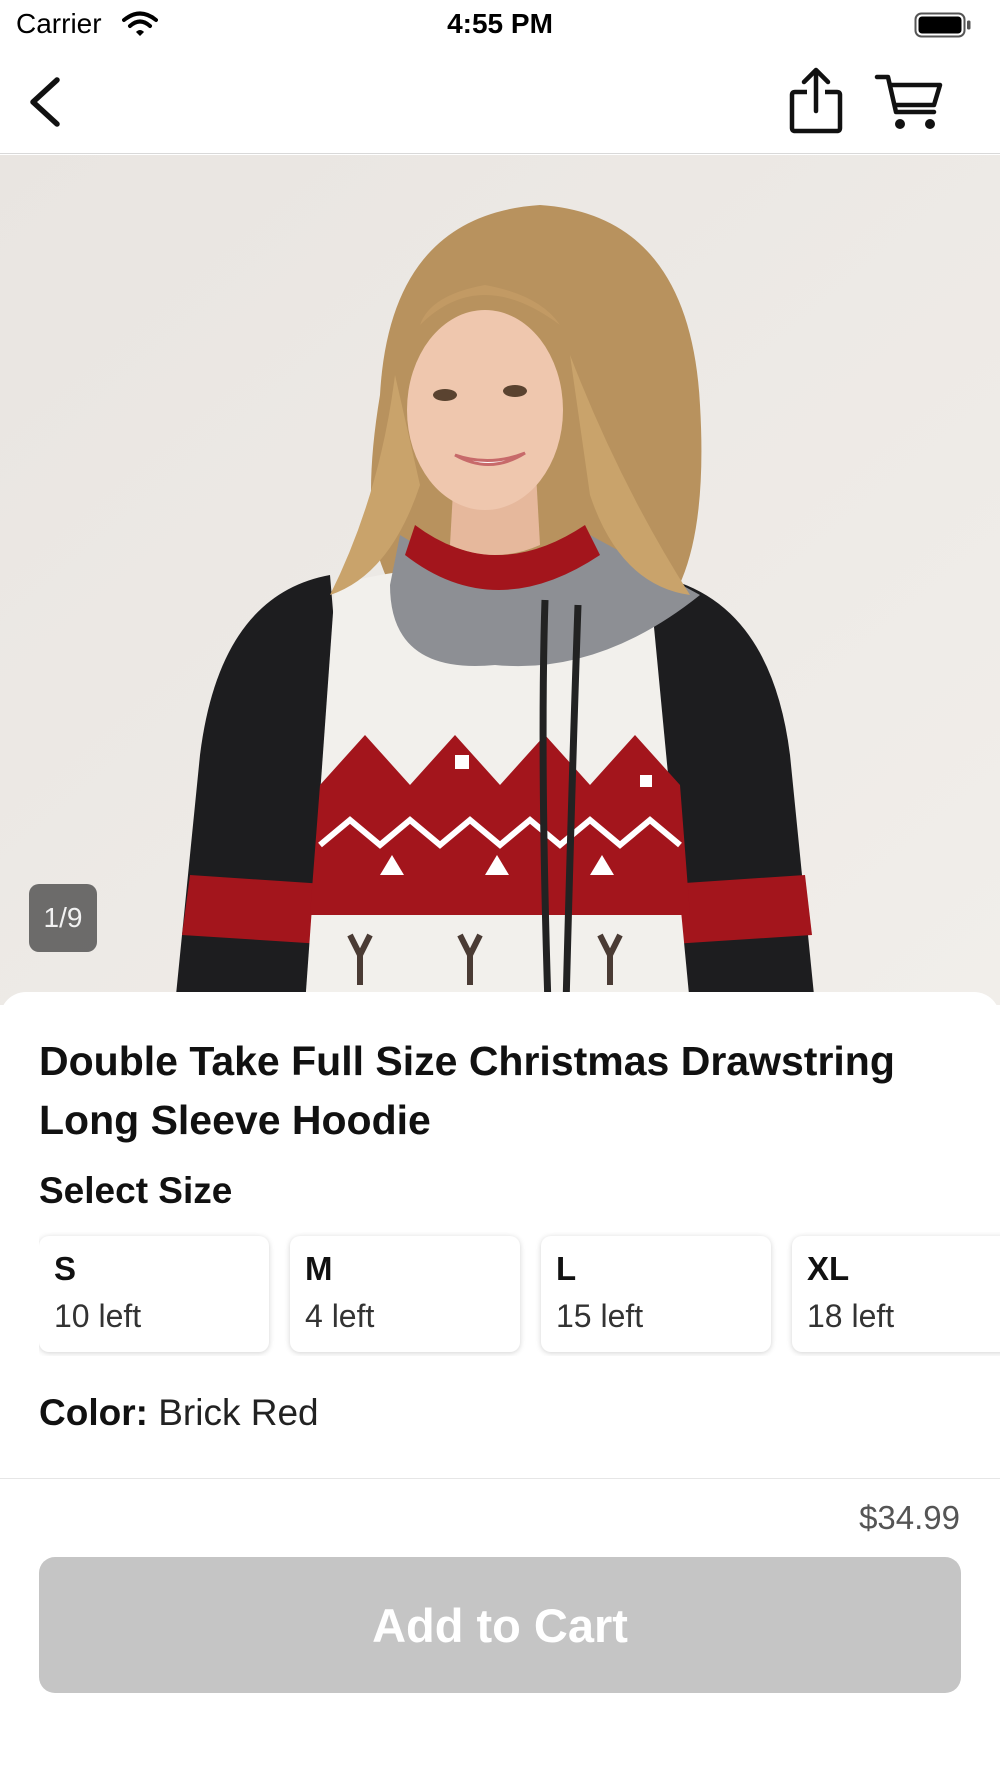 The height and width of the screenshot is (1778, 1000). I want to click on size-options: S 10 left M 4 left L 15 left XL 18 left, so click(519, 1294).